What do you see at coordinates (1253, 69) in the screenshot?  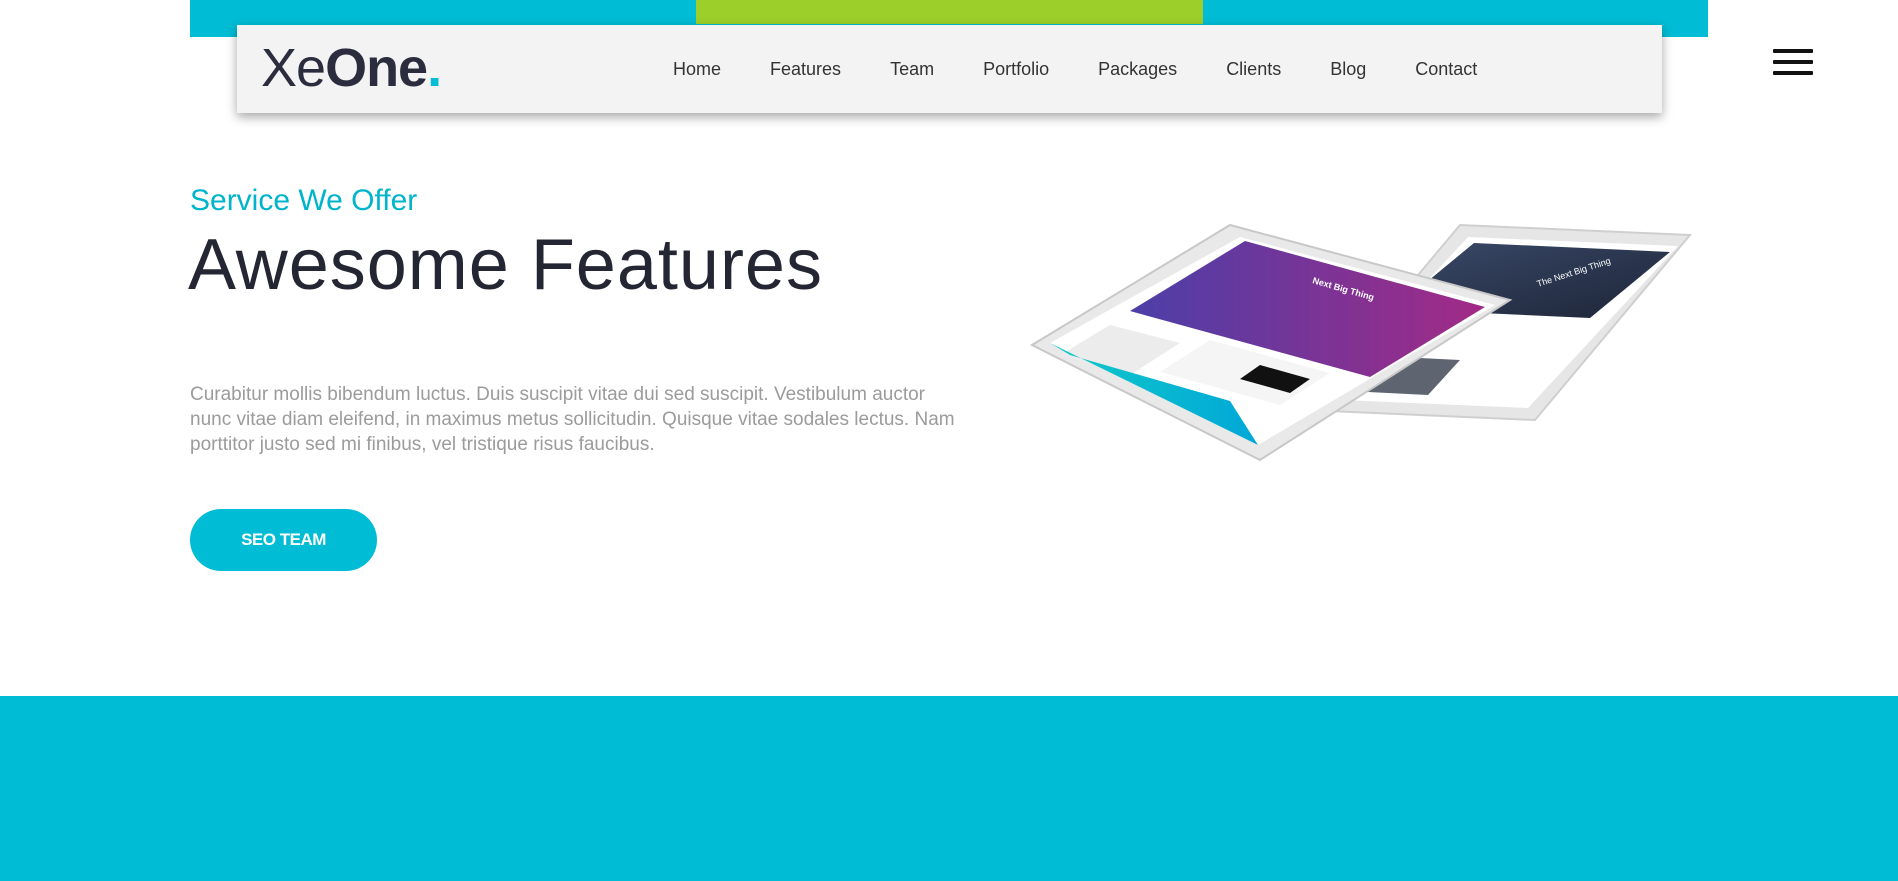 I see `nav-item-clients: Clients` at bounding box center [1253, 69].